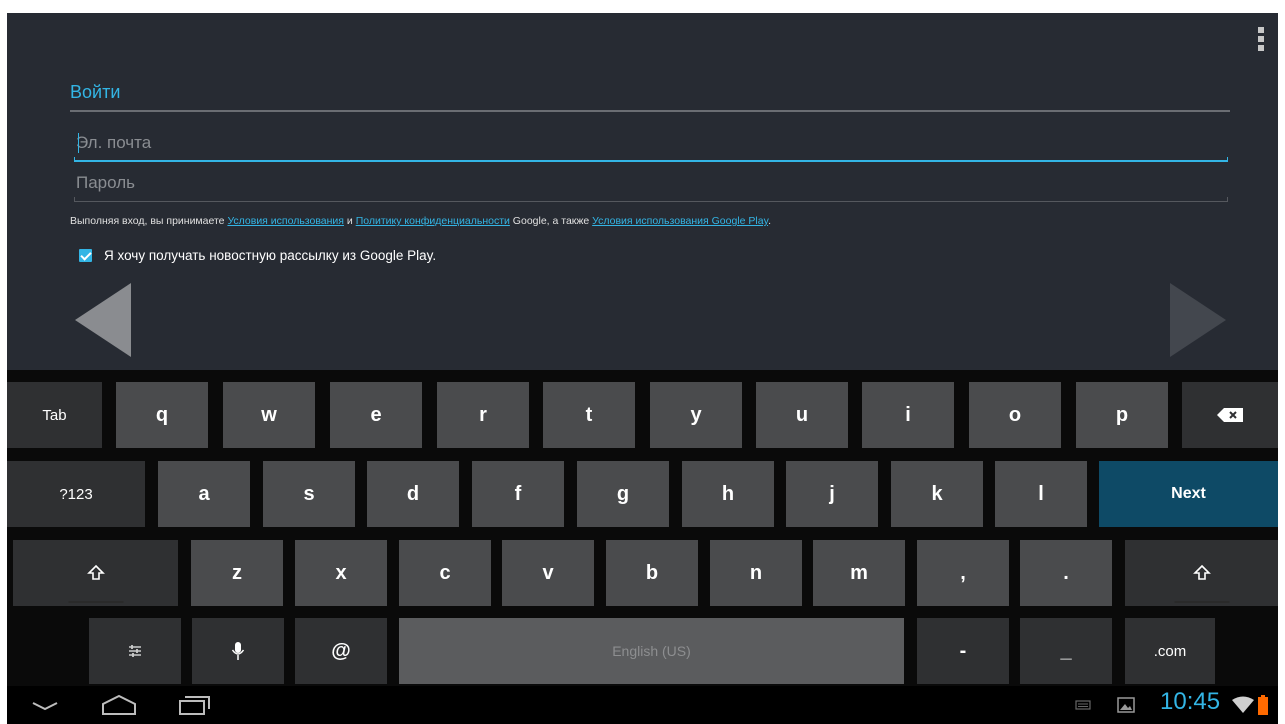  Describe the element at coordinates (341, 651) in the screenshot. I see `key-at: @` at that location.